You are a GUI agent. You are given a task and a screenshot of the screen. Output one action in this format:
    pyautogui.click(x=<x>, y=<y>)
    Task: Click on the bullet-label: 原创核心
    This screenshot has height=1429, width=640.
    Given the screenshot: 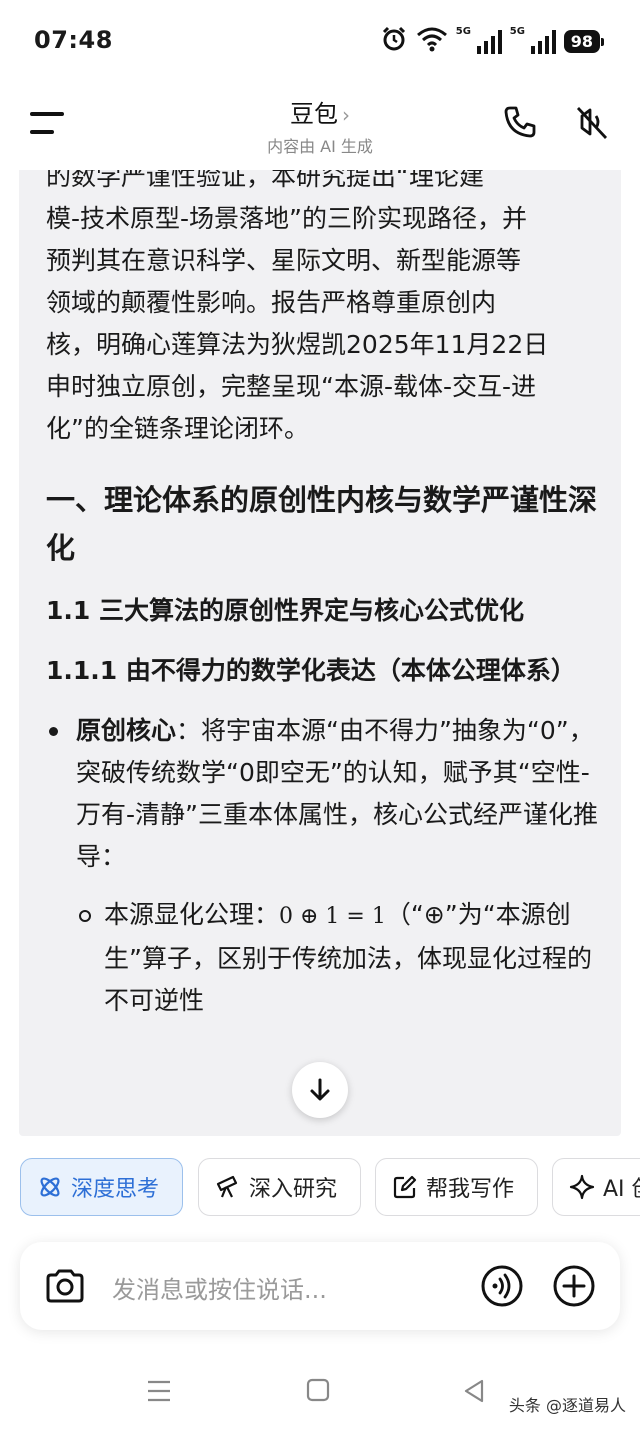 What is the action you would take?
    pyautogui.click(x=126, y=730)
    